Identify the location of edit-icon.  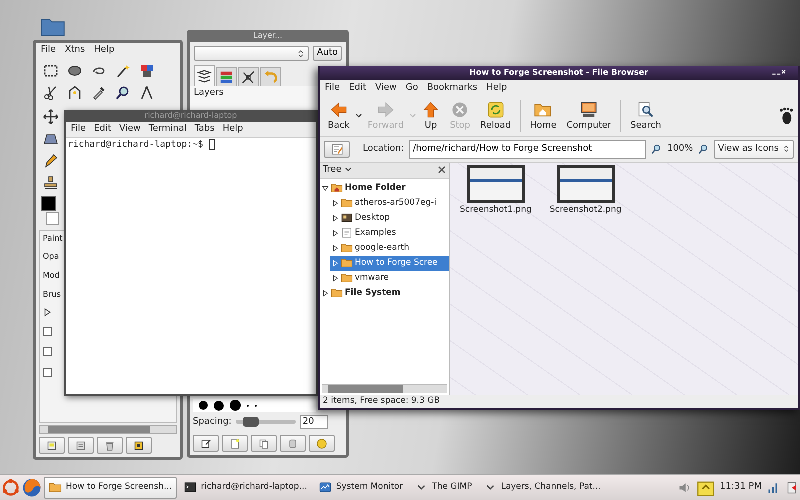
(206, 444).